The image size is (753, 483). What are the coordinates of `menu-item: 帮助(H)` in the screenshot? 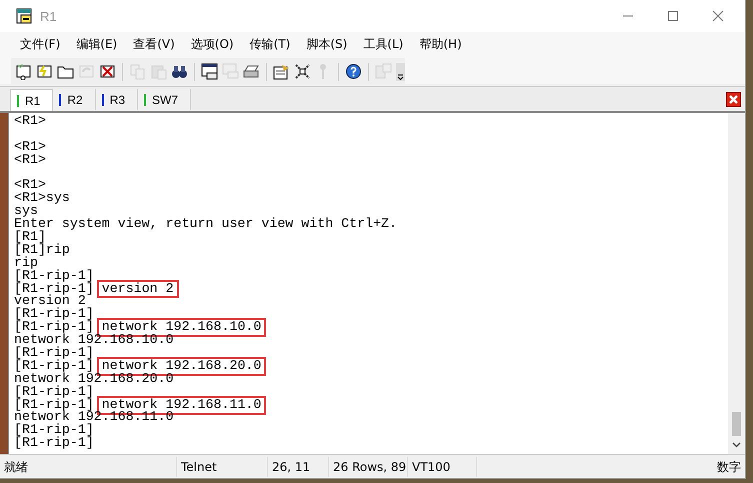 It's located at (440, 44).